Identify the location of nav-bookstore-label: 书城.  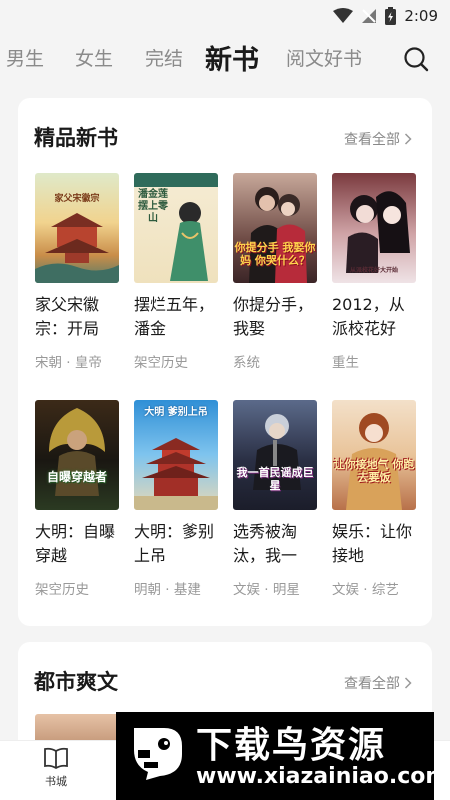
(56, 781).